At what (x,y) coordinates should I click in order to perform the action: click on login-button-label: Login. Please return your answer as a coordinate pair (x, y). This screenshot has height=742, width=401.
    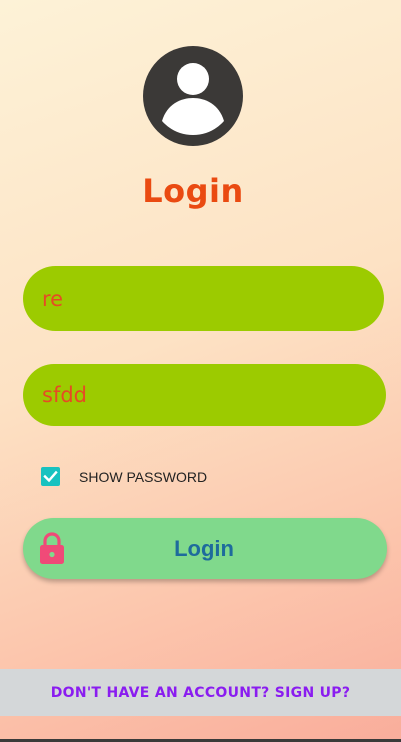
    Looking at the image, I should click on (204, 548).